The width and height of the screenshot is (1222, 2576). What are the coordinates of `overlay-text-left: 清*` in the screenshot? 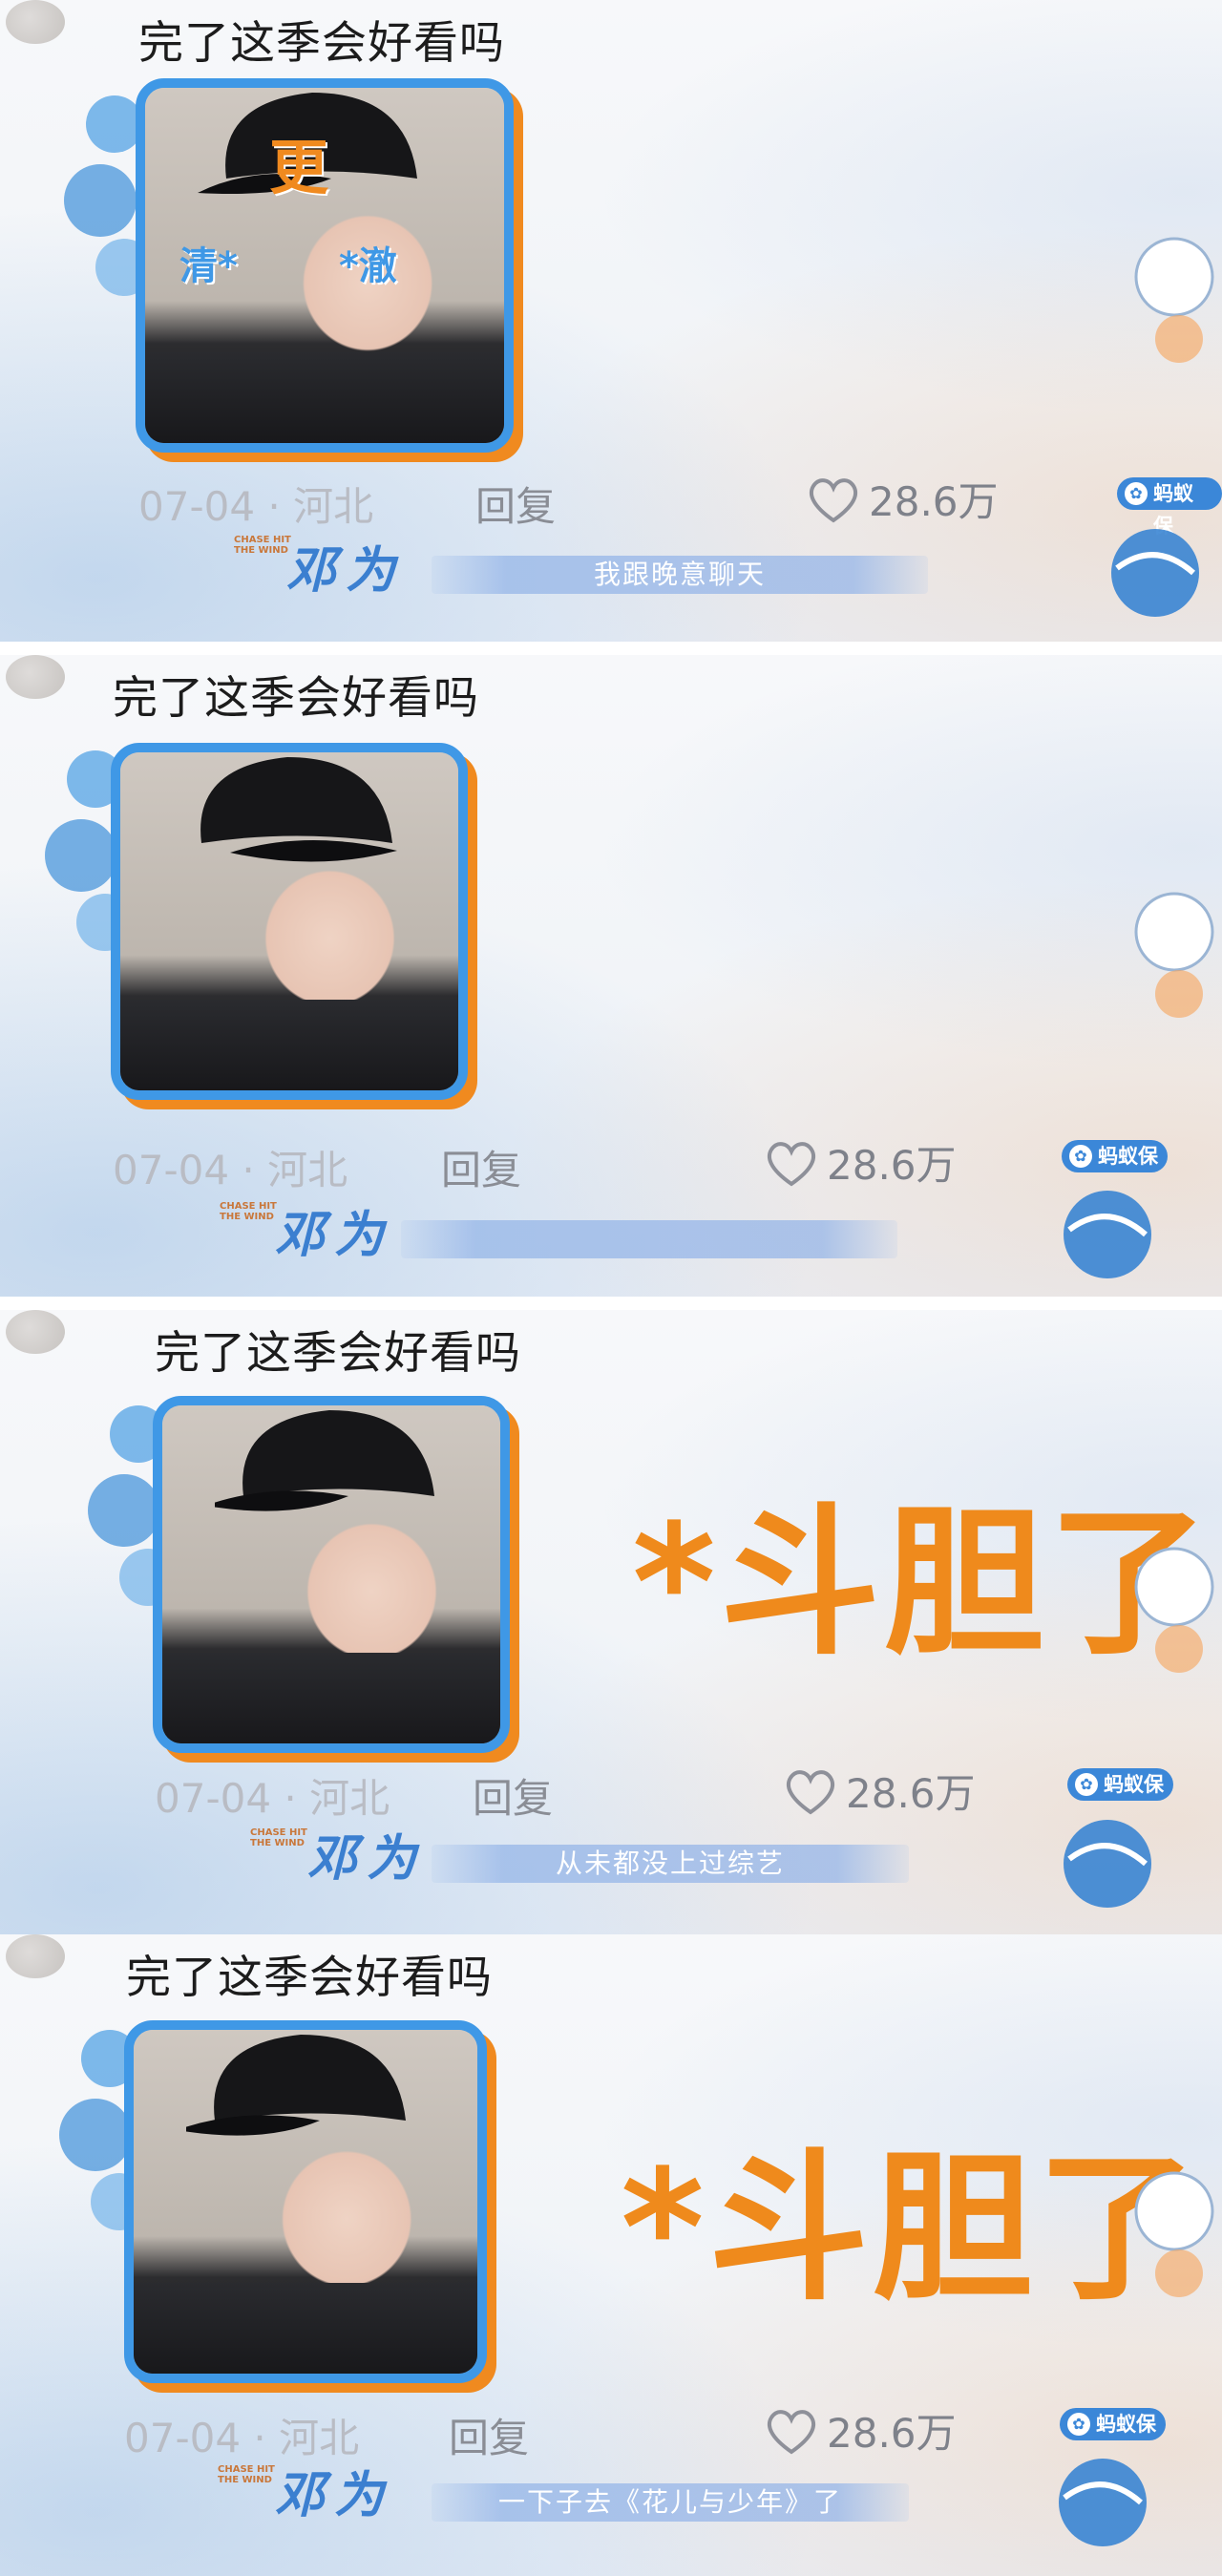 It's located at (209, 266).